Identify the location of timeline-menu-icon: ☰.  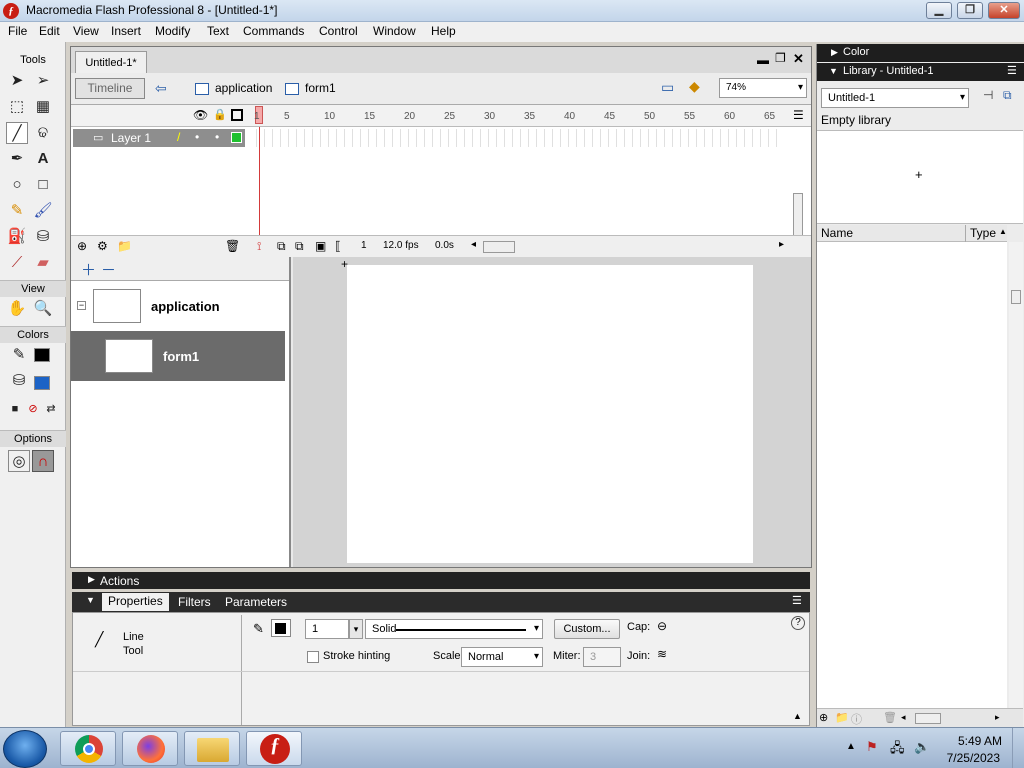
(798, 115).